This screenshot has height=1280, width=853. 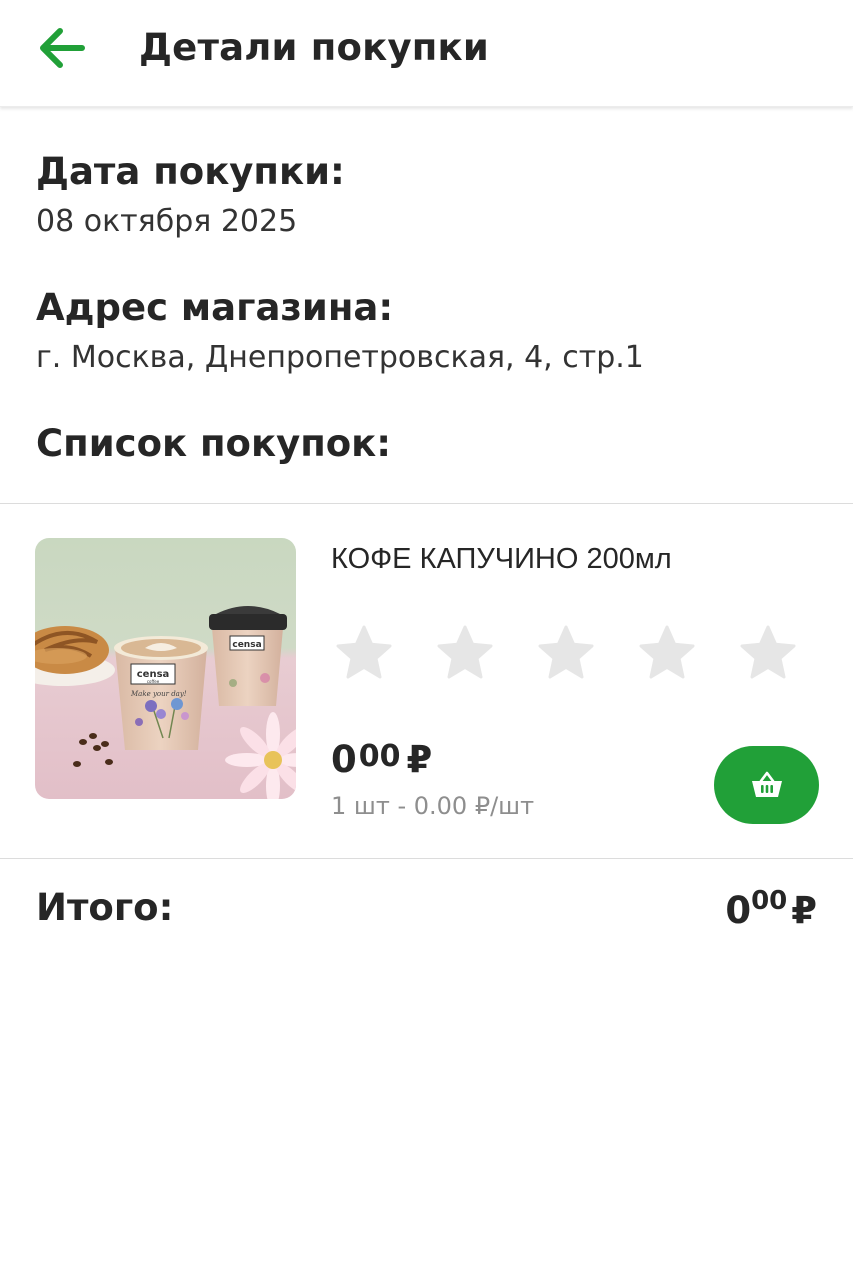 I want to click on rating-stars, so click(x=569, y=655).